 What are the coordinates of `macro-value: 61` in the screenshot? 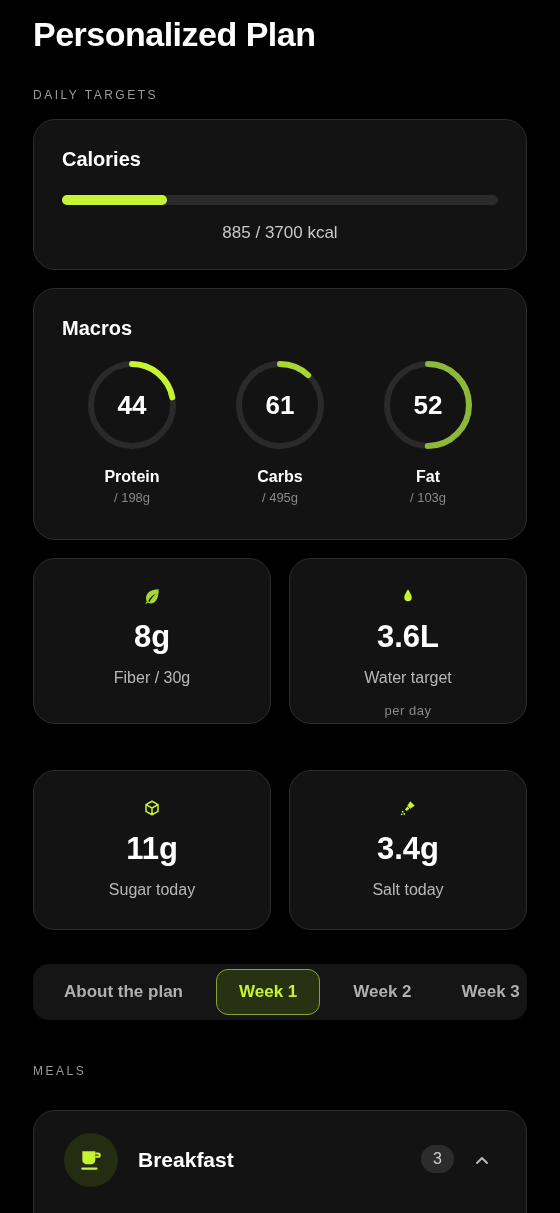 It's located at (280, 405).